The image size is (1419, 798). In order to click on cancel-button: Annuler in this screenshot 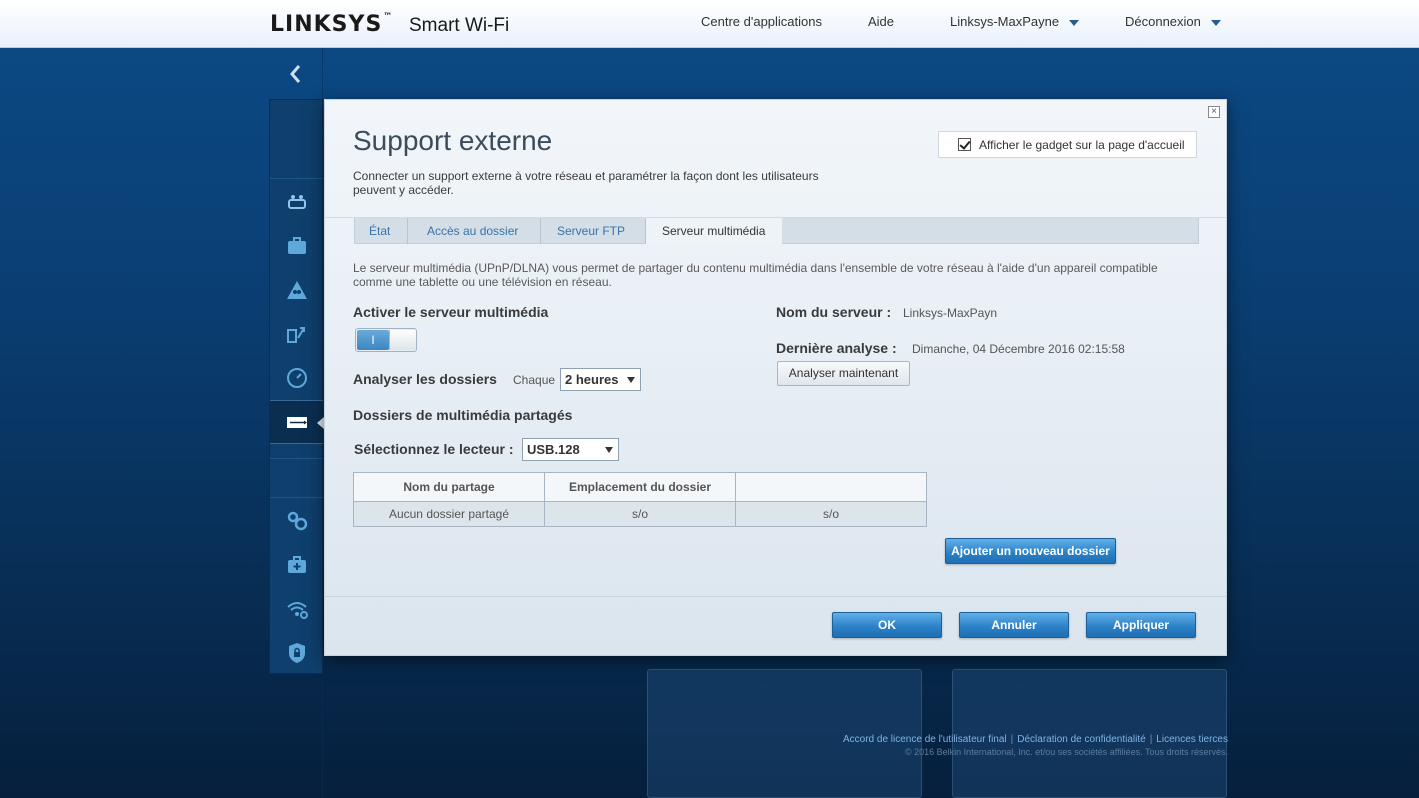, I will do `click(1014, 625)`.